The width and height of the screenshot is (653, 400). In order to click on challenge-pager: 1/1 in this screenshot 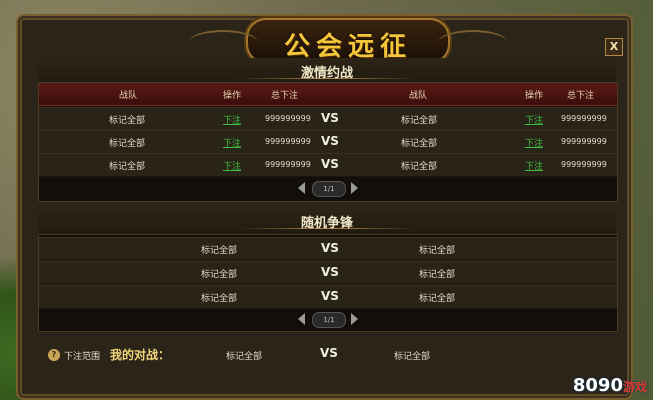, I will do `click(328, 189)`.